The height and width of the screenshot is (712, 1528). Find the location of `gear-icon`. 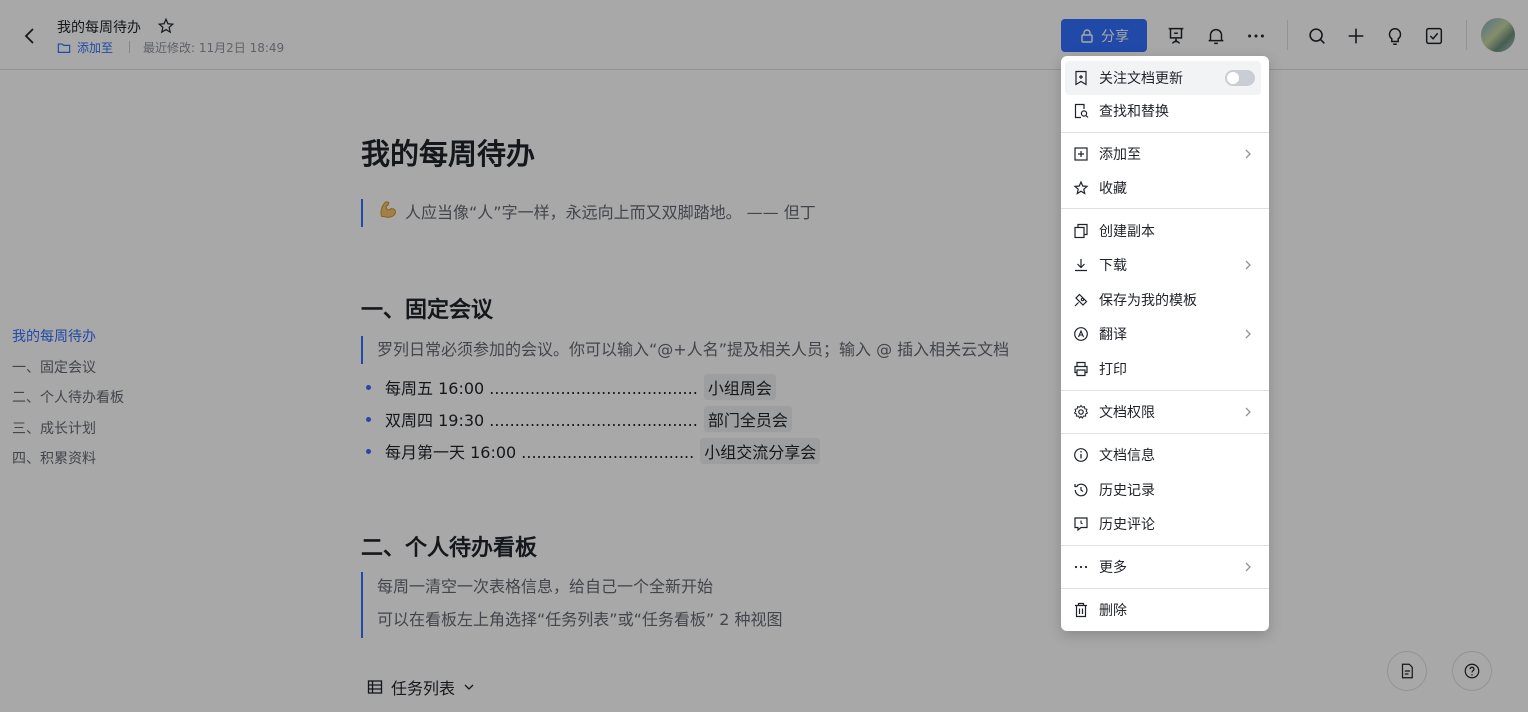

gear-icon is located at coordinates (1081, 412).